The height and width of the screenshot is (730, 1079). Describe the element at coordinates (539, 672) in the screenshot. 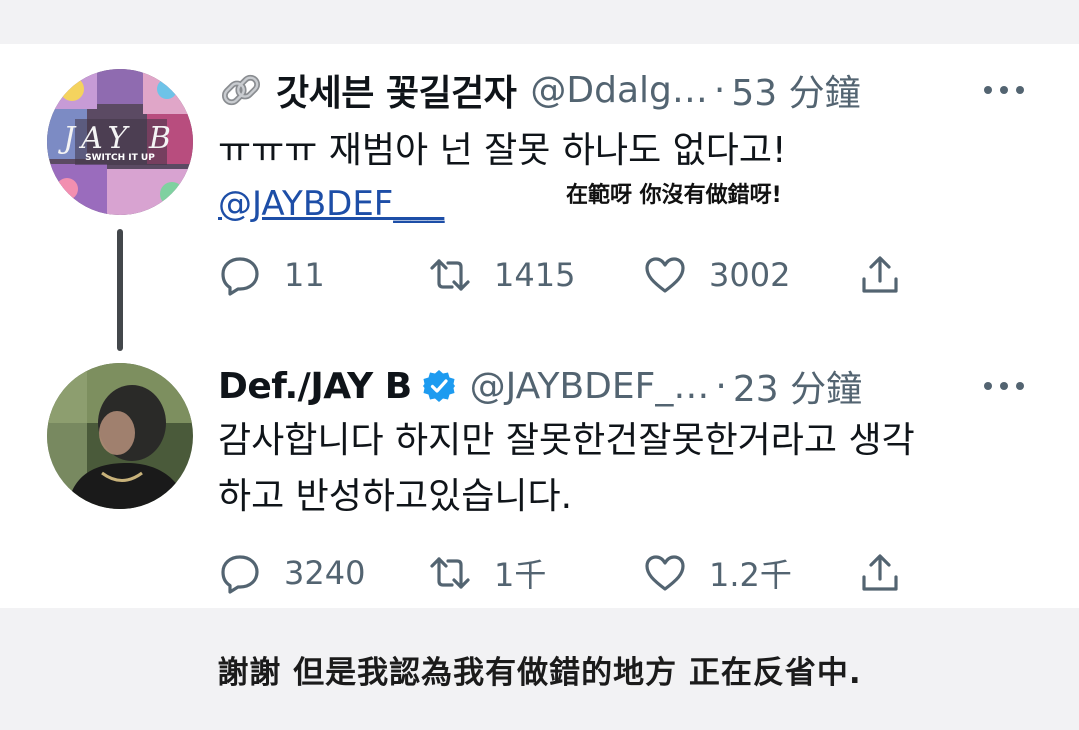

I see `translation-footer: 謝謝 但是我認為我有做錯的地方 正在反省中.` at that location.